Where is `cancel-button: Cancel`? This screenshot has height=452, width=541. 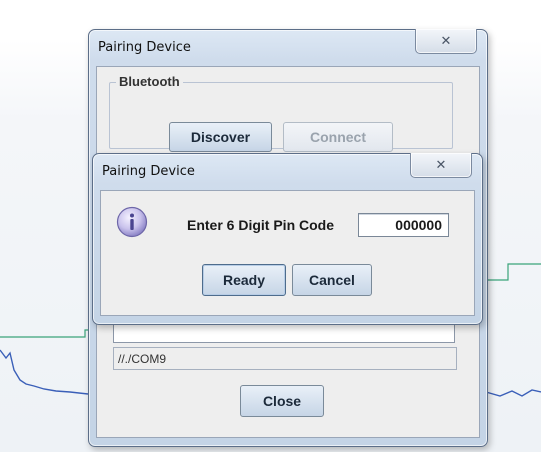
cancel-button: Cancel is located at coordinates (332, 280).